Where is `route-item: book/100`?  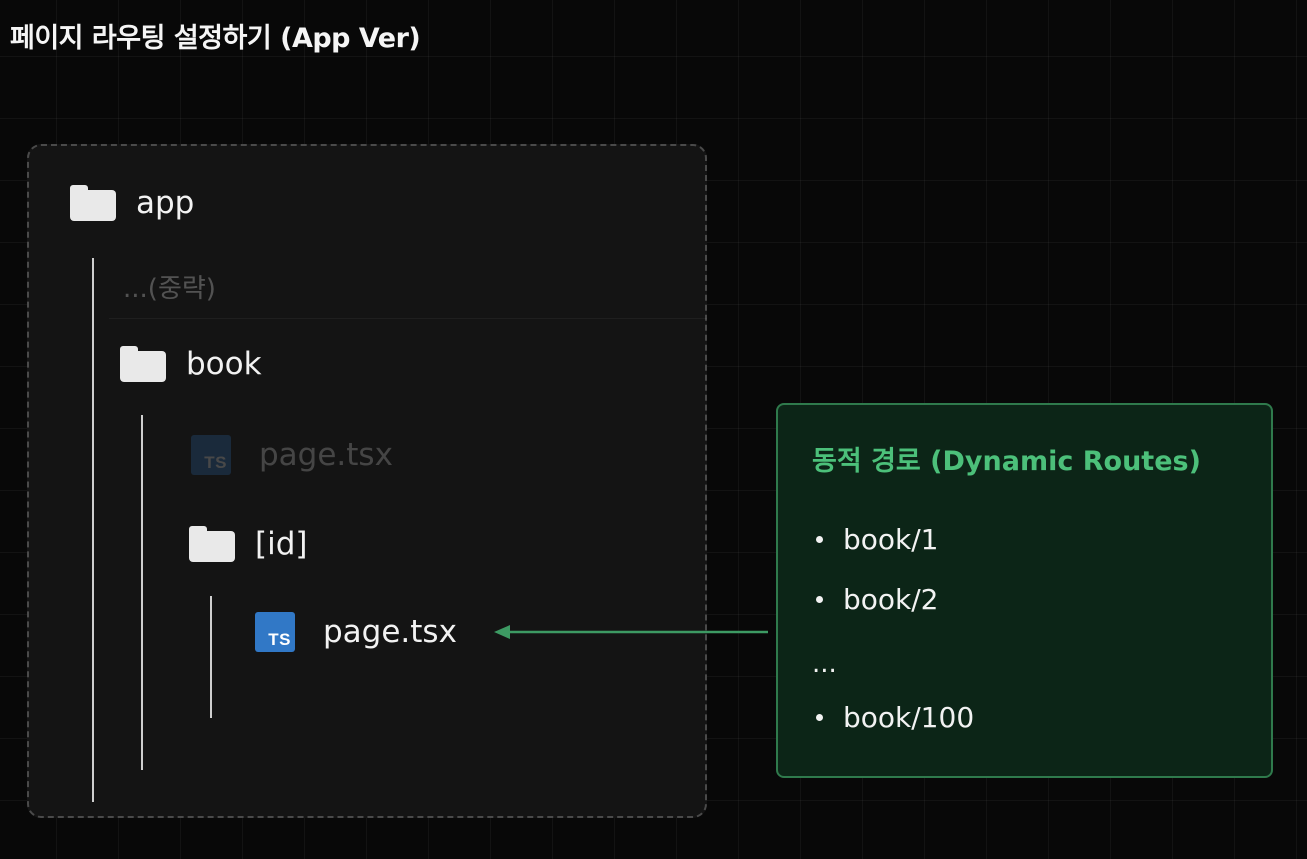
route-item: book/100 is located at coordinates (895, 717).